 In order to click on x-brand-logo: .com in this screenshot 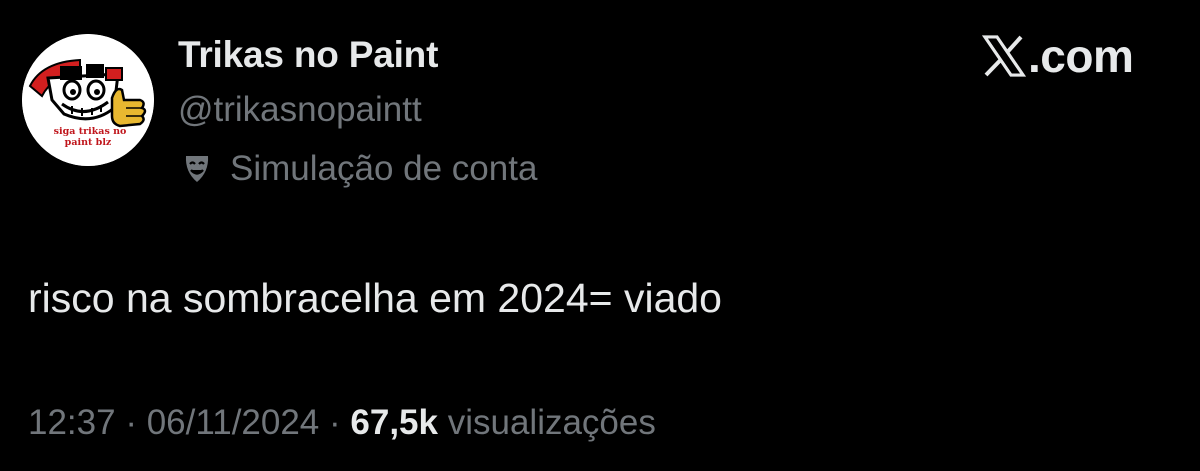, I will do `click(1057, 56)`.